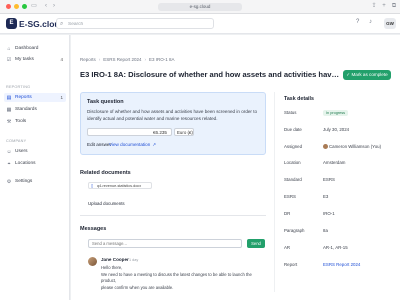  Describe the element at coordinates (256, 243) in the screenshot. I see `send-button: Send` at that location.